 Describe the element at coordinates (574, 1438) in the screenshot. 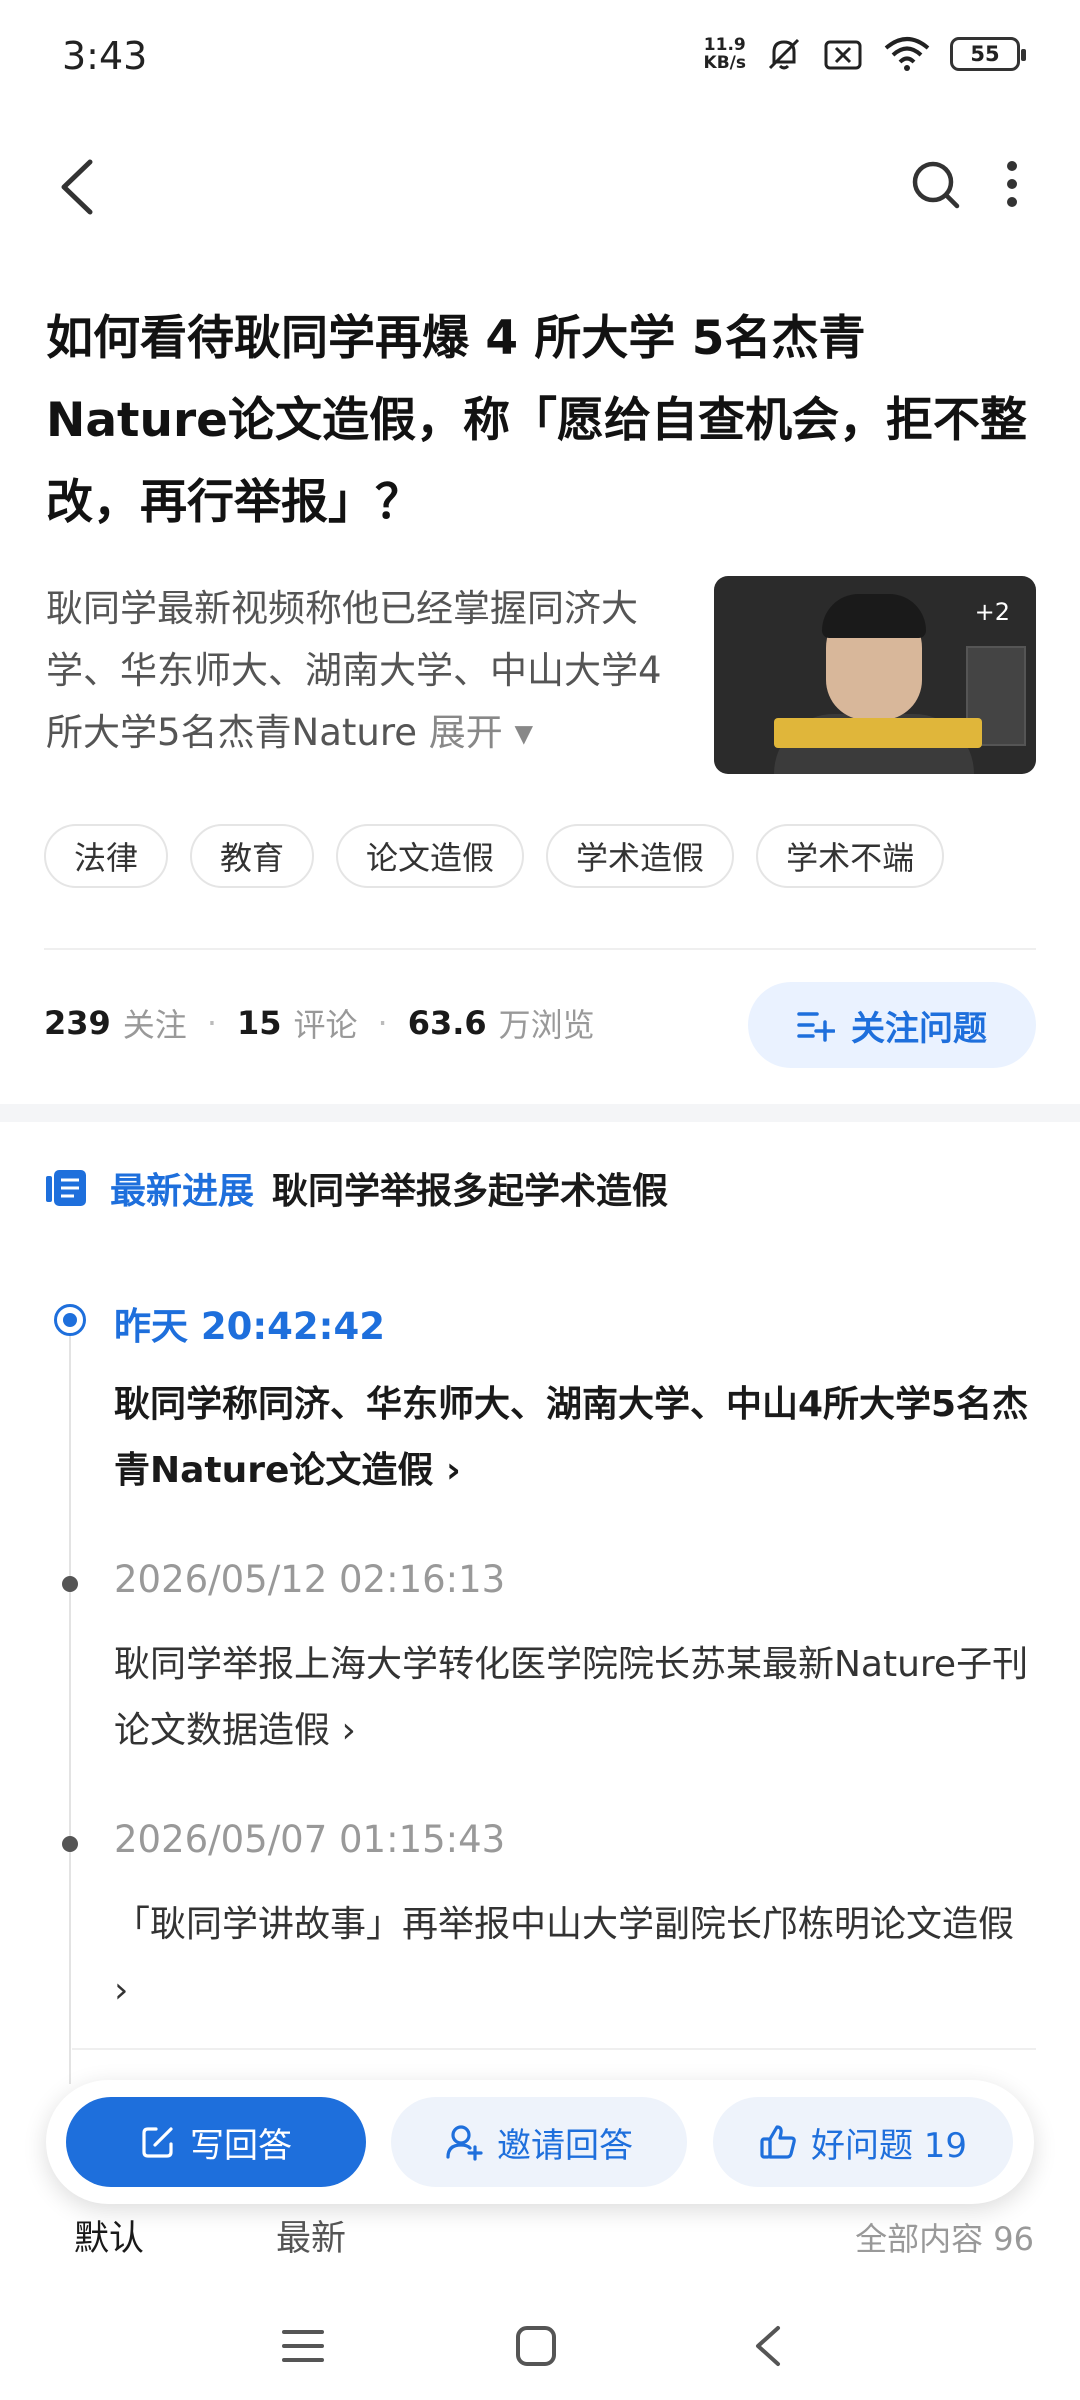

I see `timeline-item-text: 耿同学称同济、华东师大、湖南大学、中山4所大学5名杰青Nature论文造假 ›` at that location.